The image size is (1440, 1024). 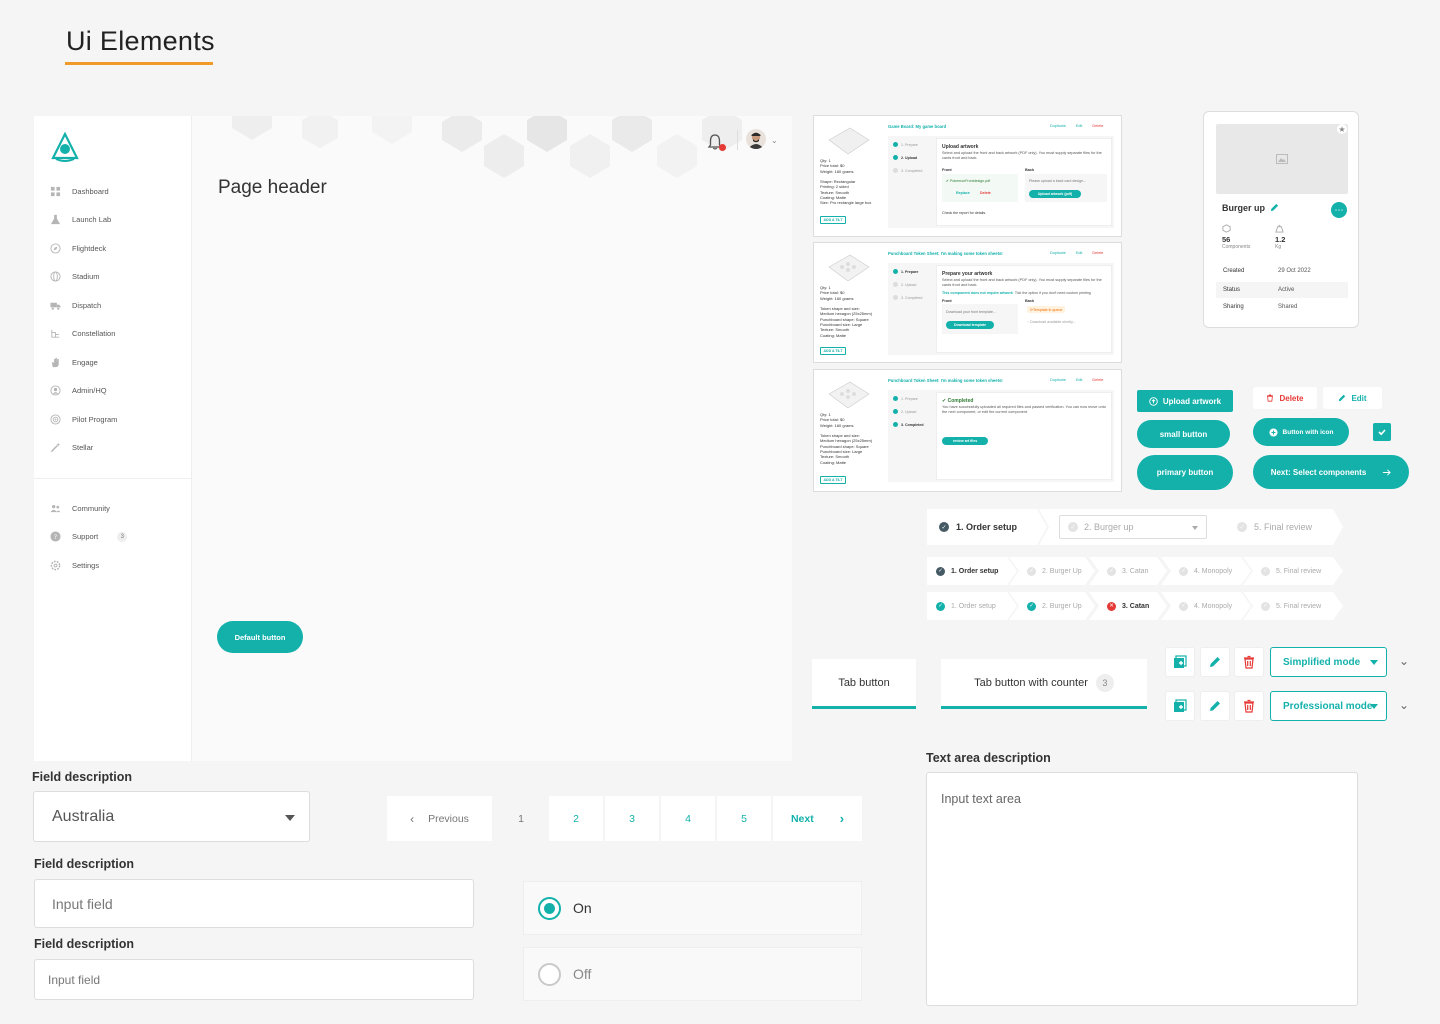 I want to click on sidebar-item-admin-hq: Admin/HQ, so click(x=78, y=391).